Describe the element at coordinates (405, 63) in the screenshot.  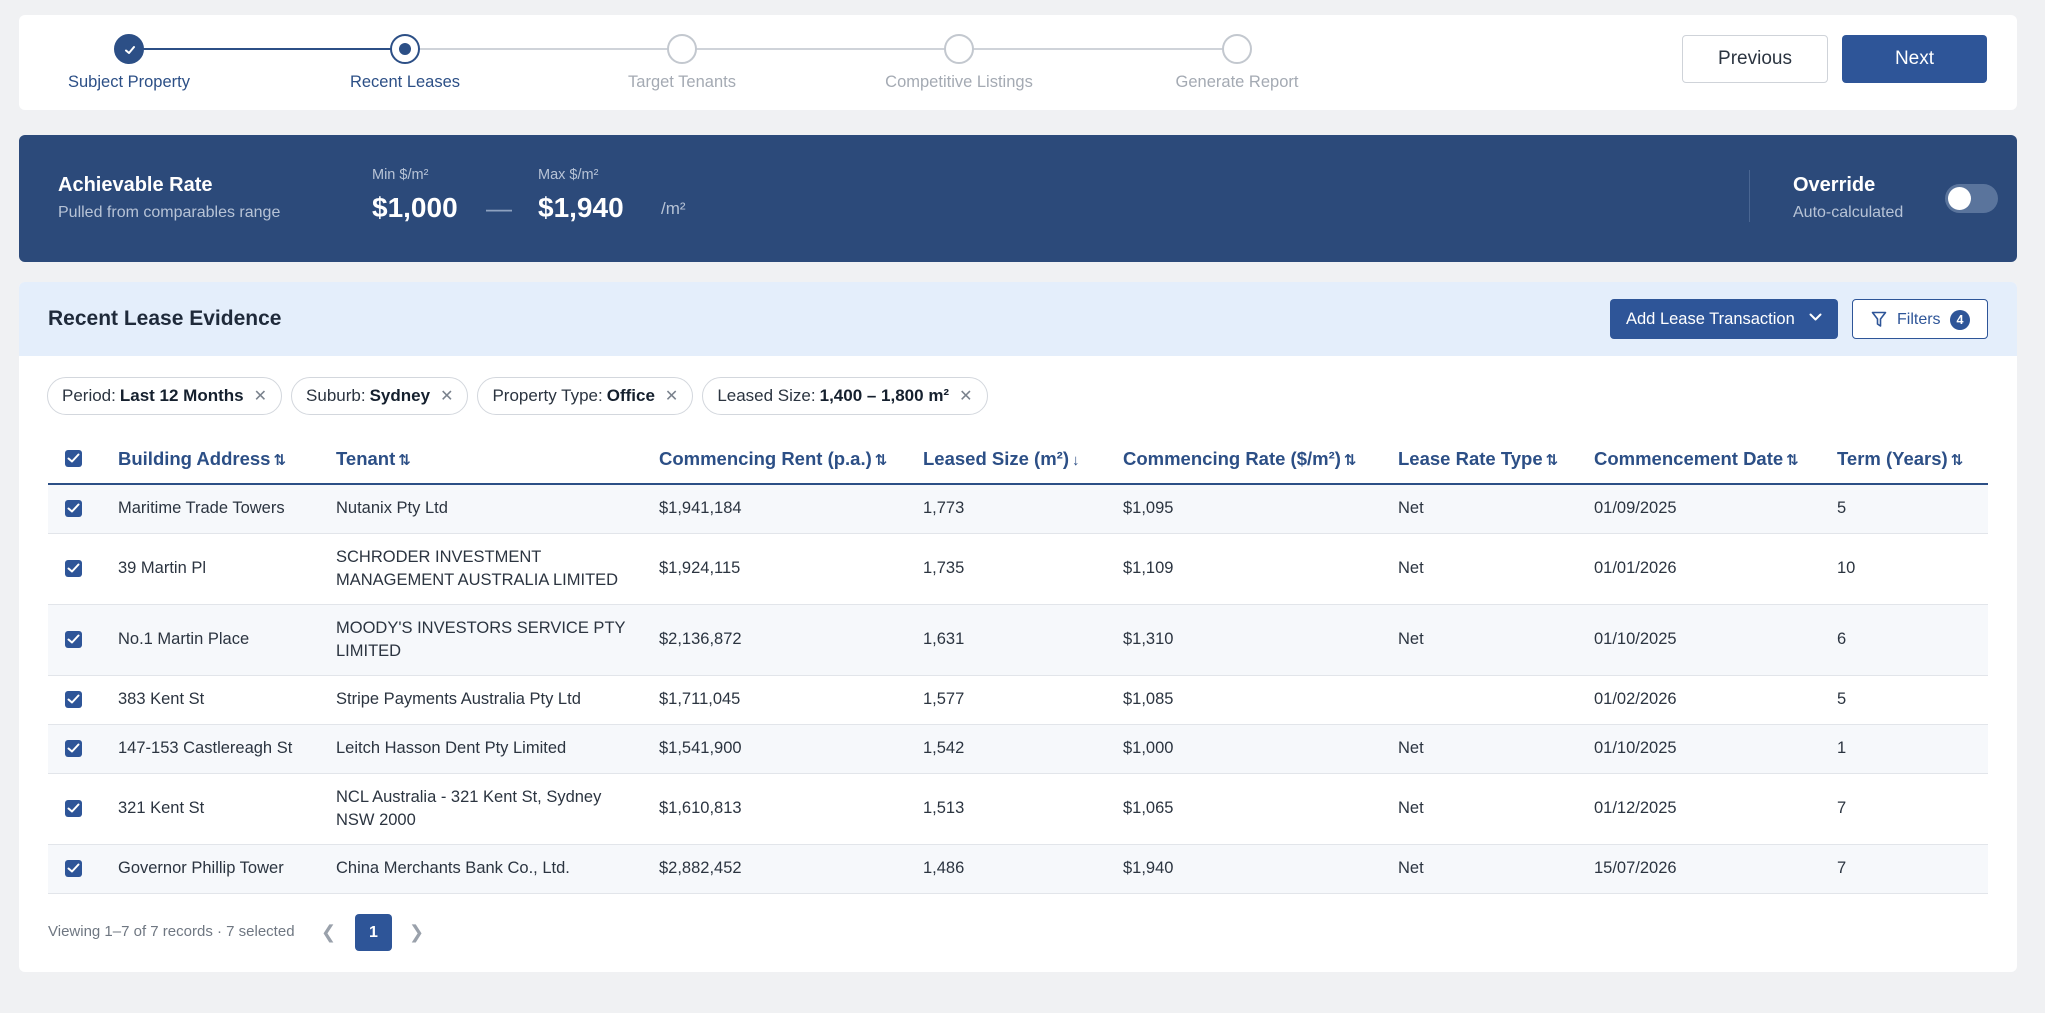
I see `step-recent-leases: Recent Leases` at that location.